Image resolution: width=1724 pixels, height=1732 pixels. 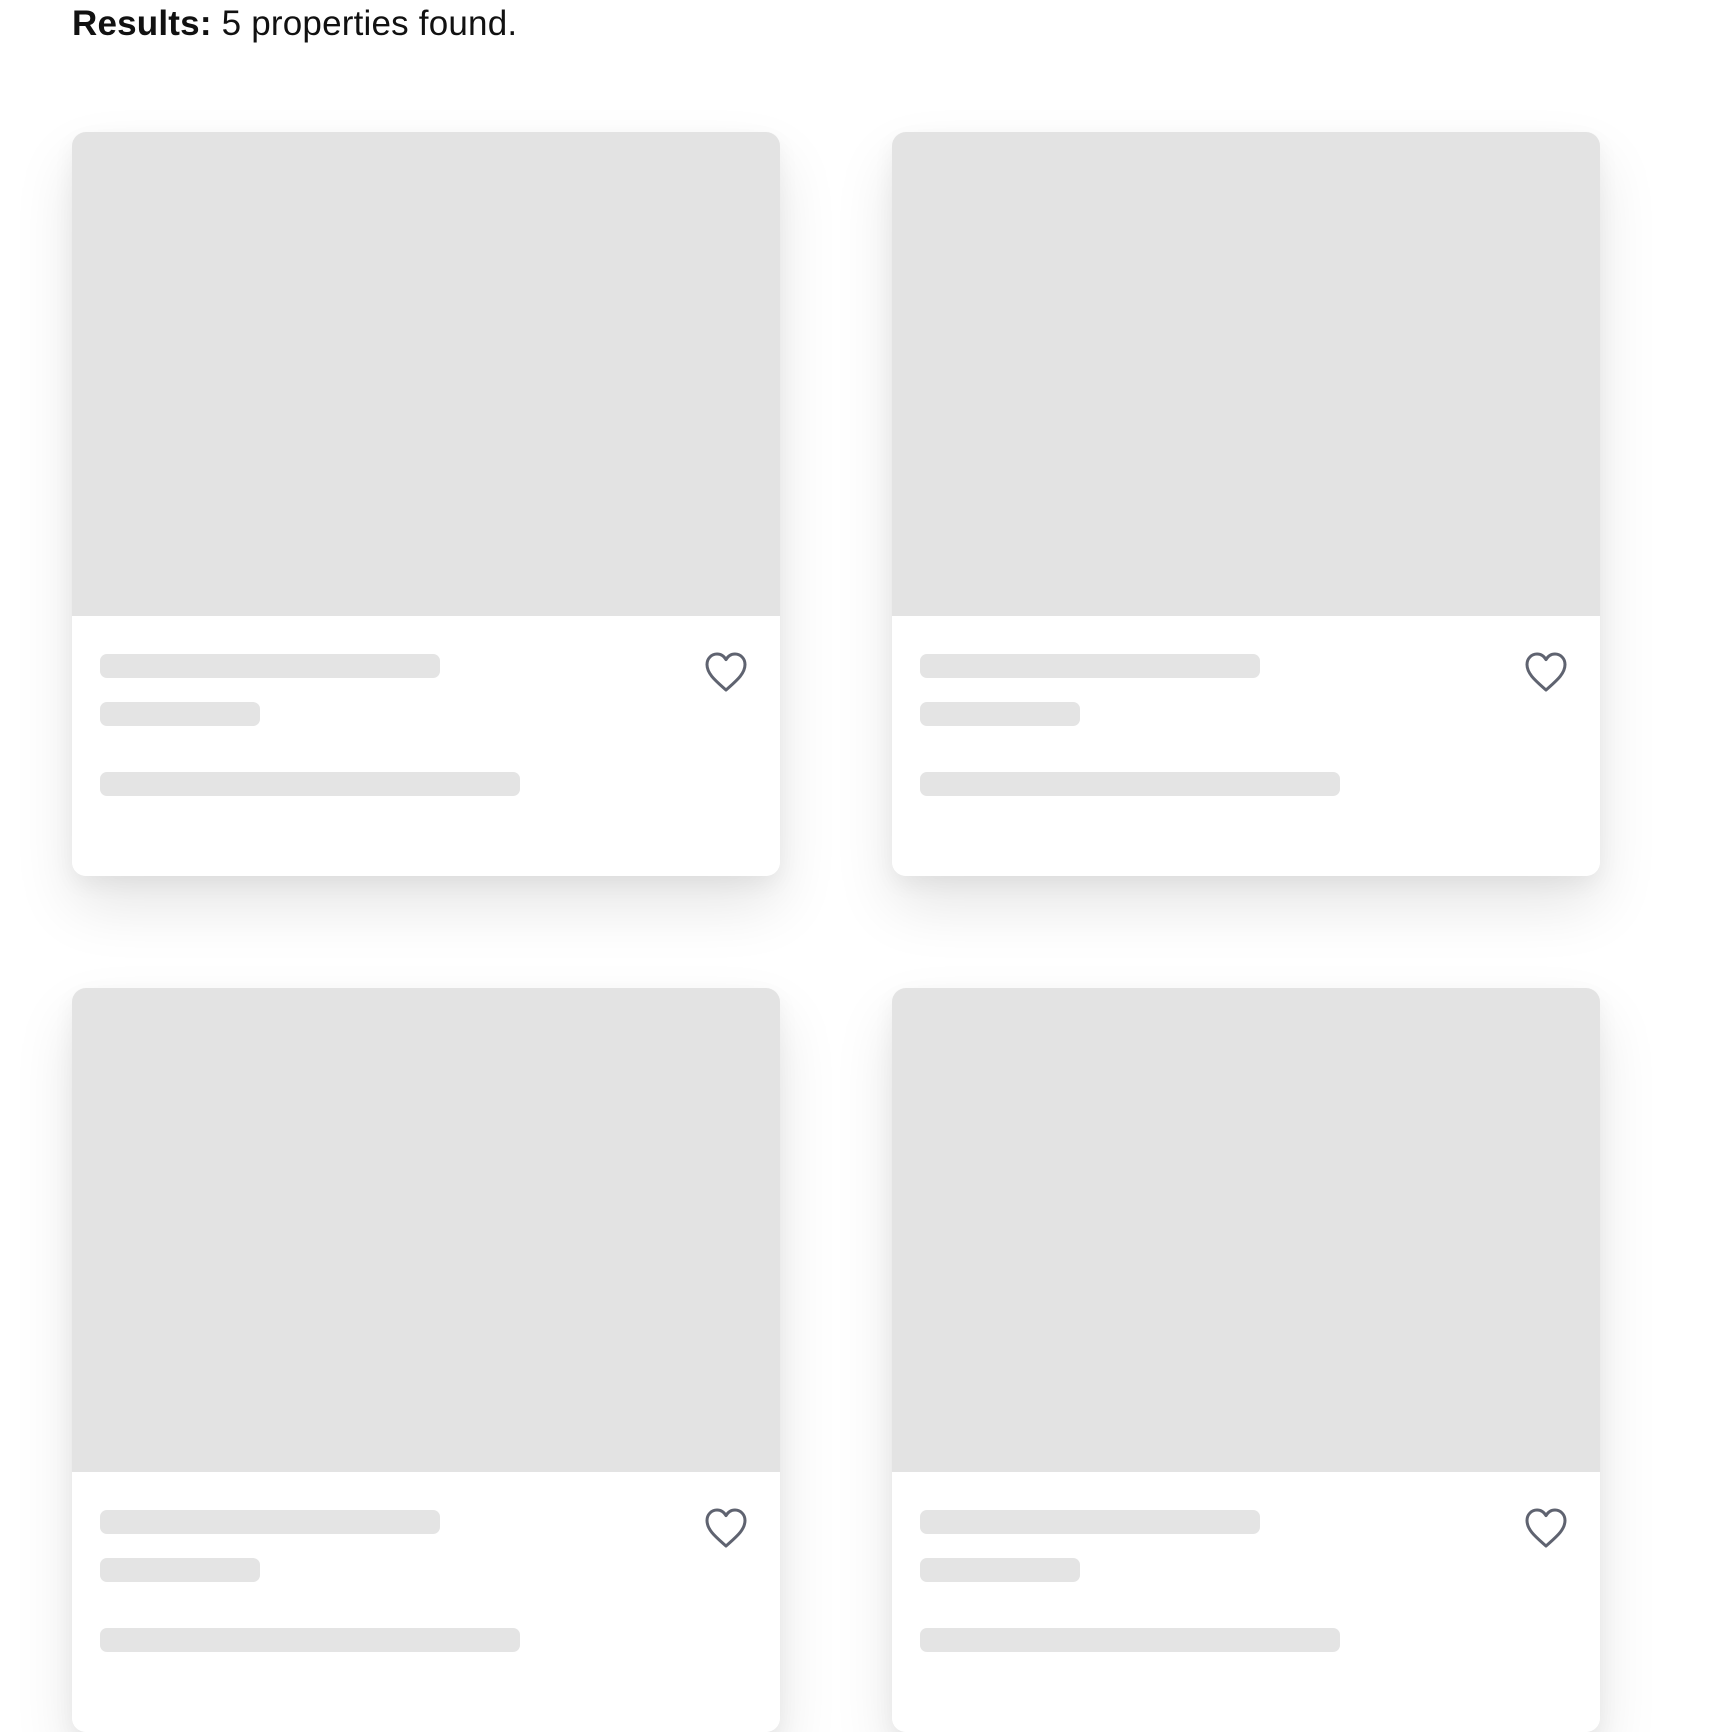 What do you see at coordinates (142, 23) in the screenshot?
I see `results-label: Results:` at bounding box center [142, 23].